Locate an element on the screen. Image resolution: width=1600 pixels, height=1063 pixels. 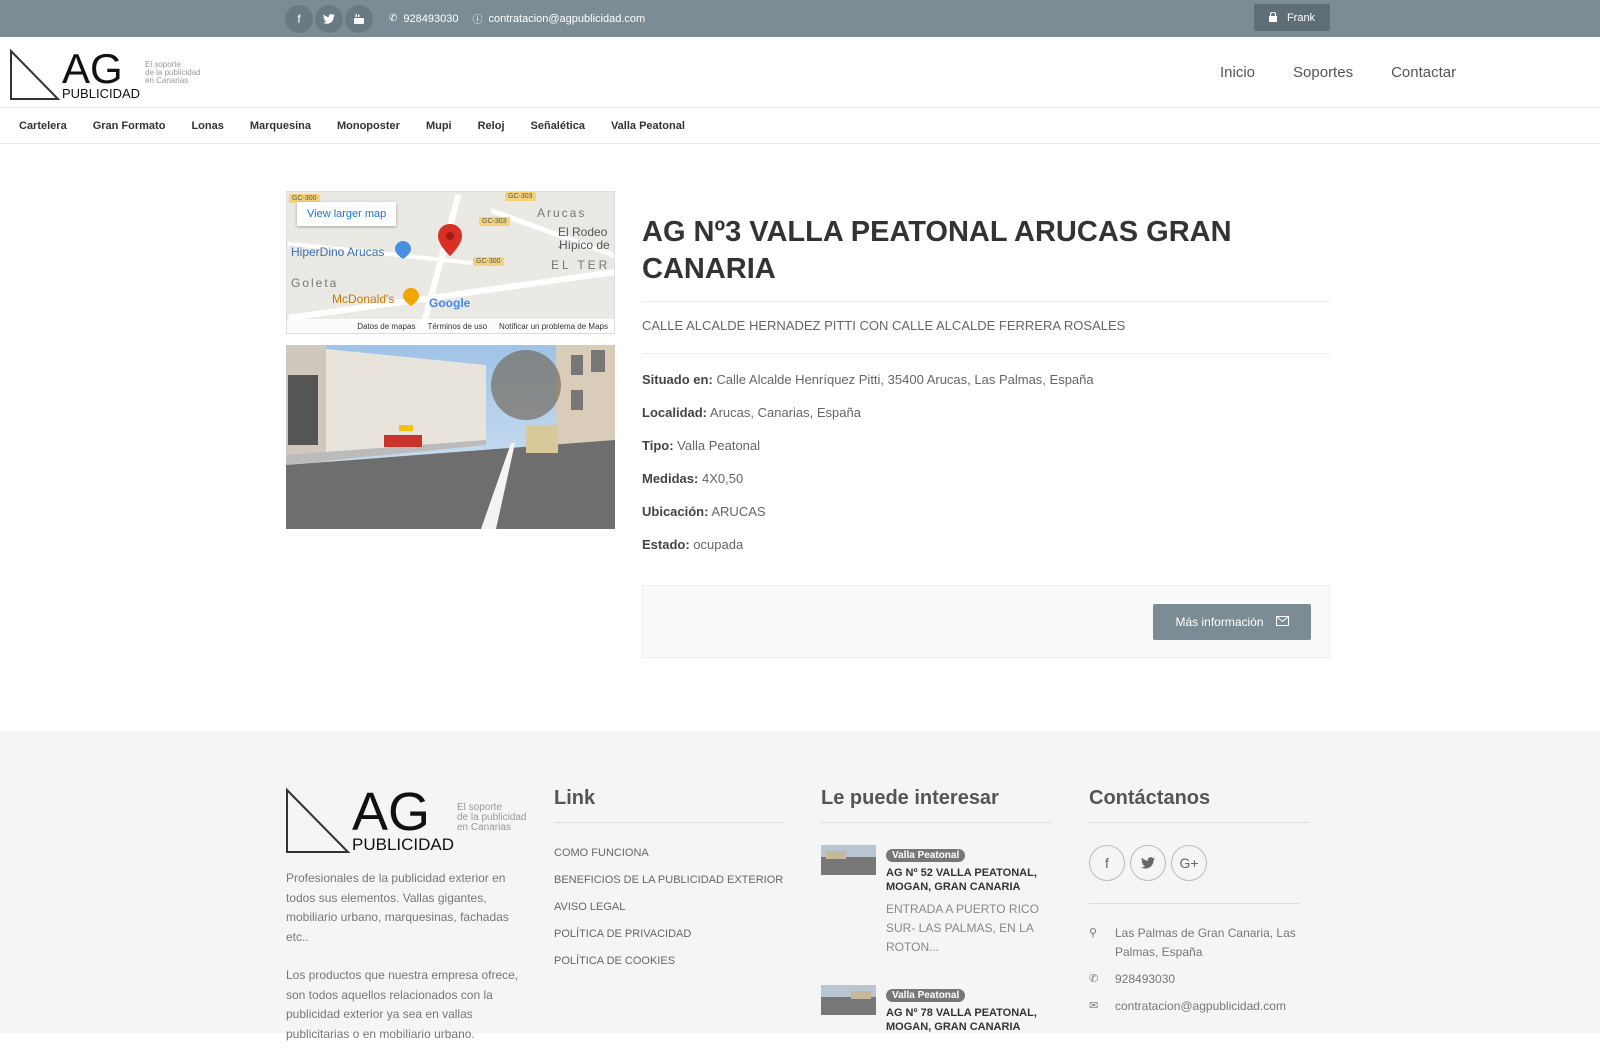
topbar-email-text: contratacion@agpublicidad.com is located at coordinates (567, 18).